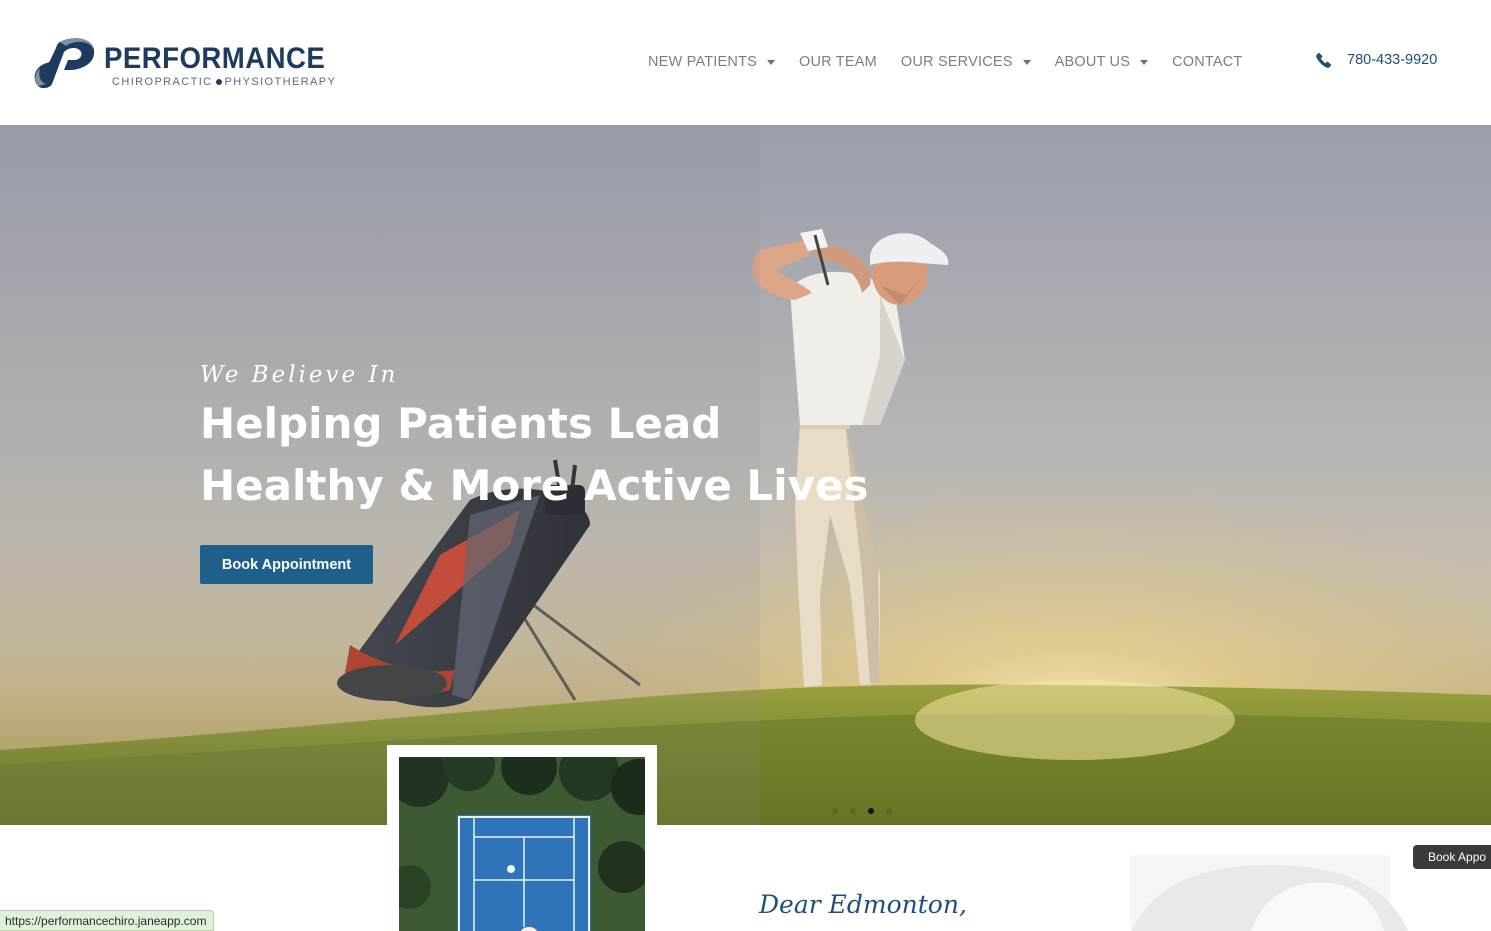 The height and width of the screenshot is (931, 1491). Describe the element at coordinates (703, 62) in the screenshot. I see `nav-new-patients-label: NEW PATIENTS` at that location.